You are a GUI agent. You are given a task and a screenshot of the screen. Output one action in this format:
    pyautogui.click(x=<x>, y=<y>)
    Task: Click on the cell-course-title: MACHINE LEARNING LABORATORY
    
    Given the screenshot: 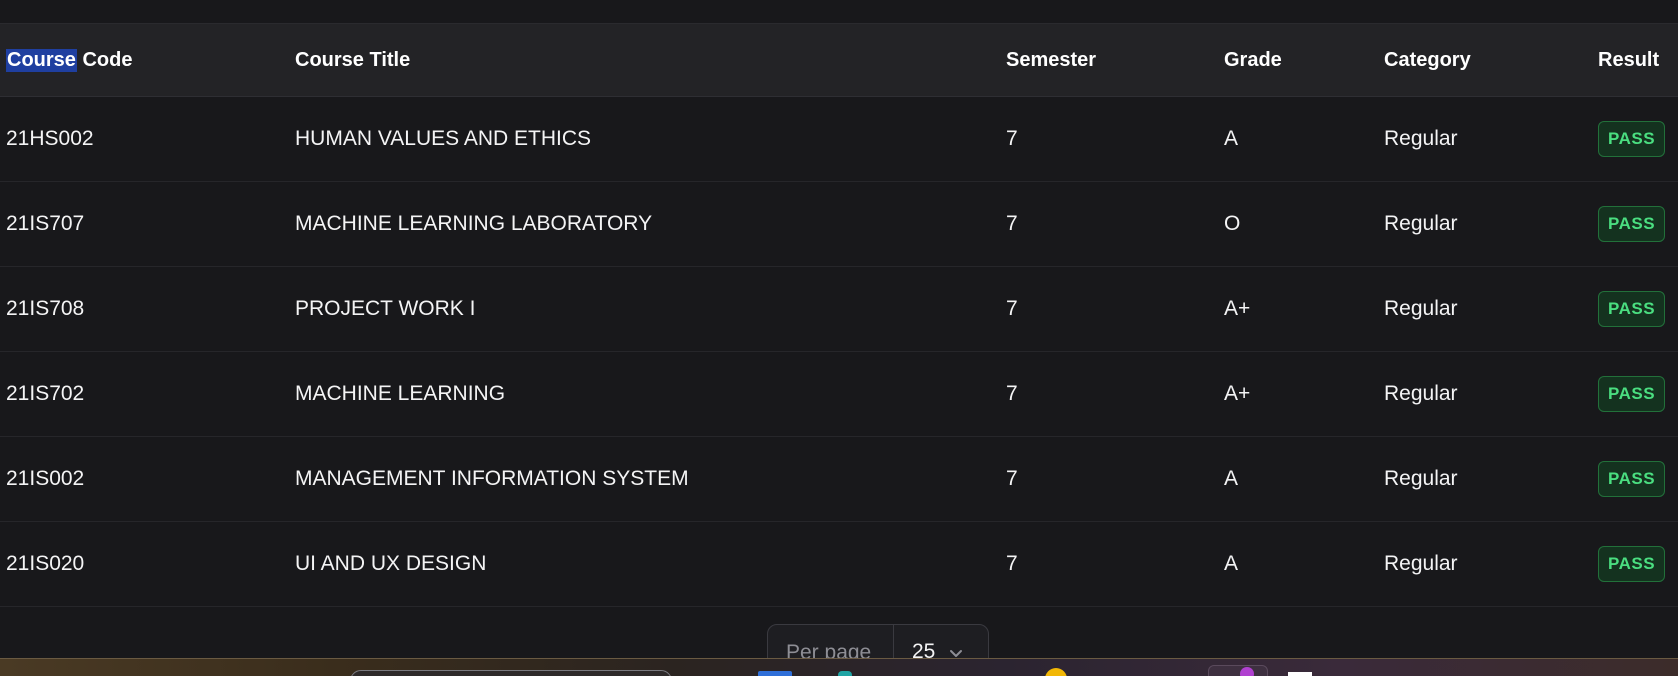 What is the action you would take?
    pyautogui.click(x=474, y=223)
    